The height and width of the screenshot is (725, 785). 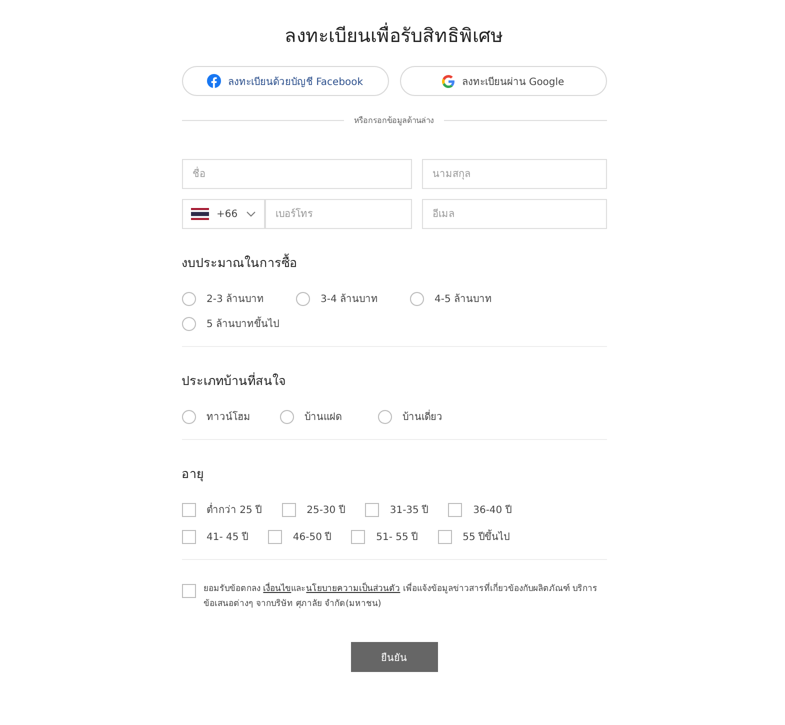 I want to click on radio-option: บ้านเดี่ยว, so click(x=427, y=416).